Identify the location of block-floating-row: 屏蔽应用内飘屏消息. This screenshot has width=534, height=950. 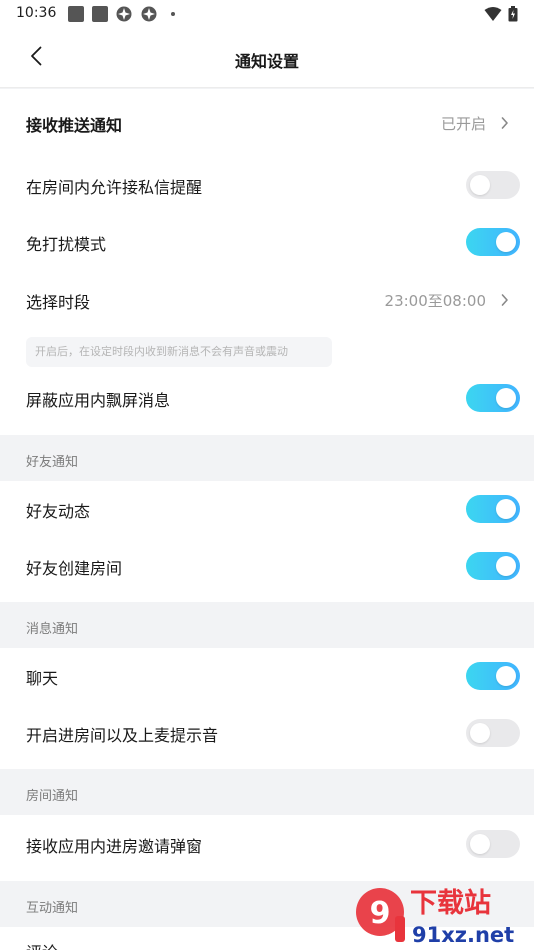
(267, 398).